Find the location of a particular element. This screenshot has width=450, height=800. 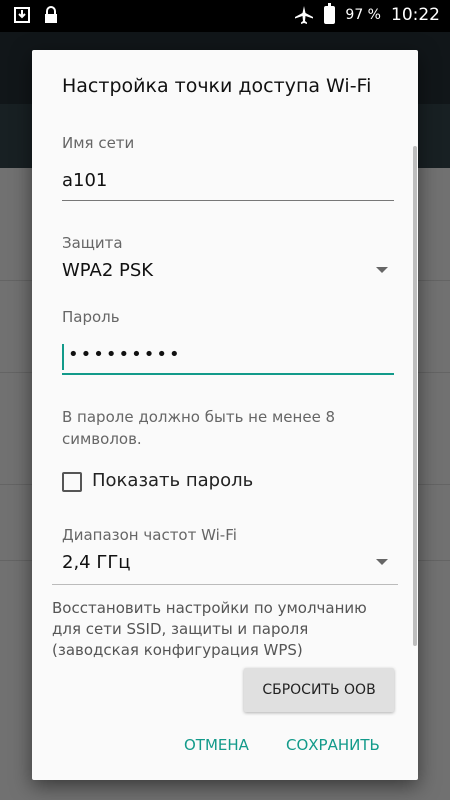

status-bar: 97 % 10:22 is located at coordinates (225, 16).